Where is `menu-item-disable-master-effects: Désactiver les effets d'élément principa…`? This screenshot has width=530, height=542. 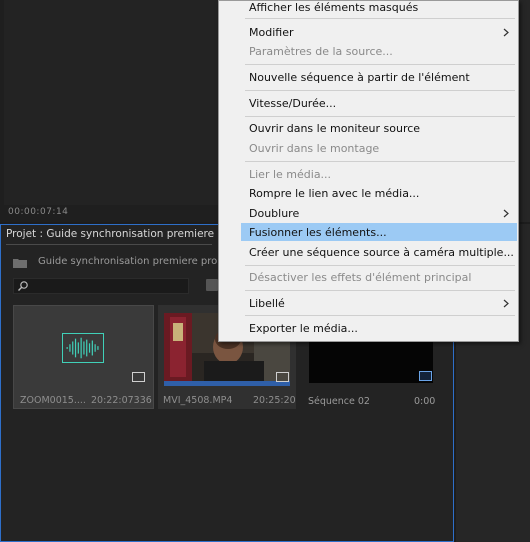 menu-item-disable-master-effects: Désactiver les effets d'élément principa… is located at coordinates (360, 277).